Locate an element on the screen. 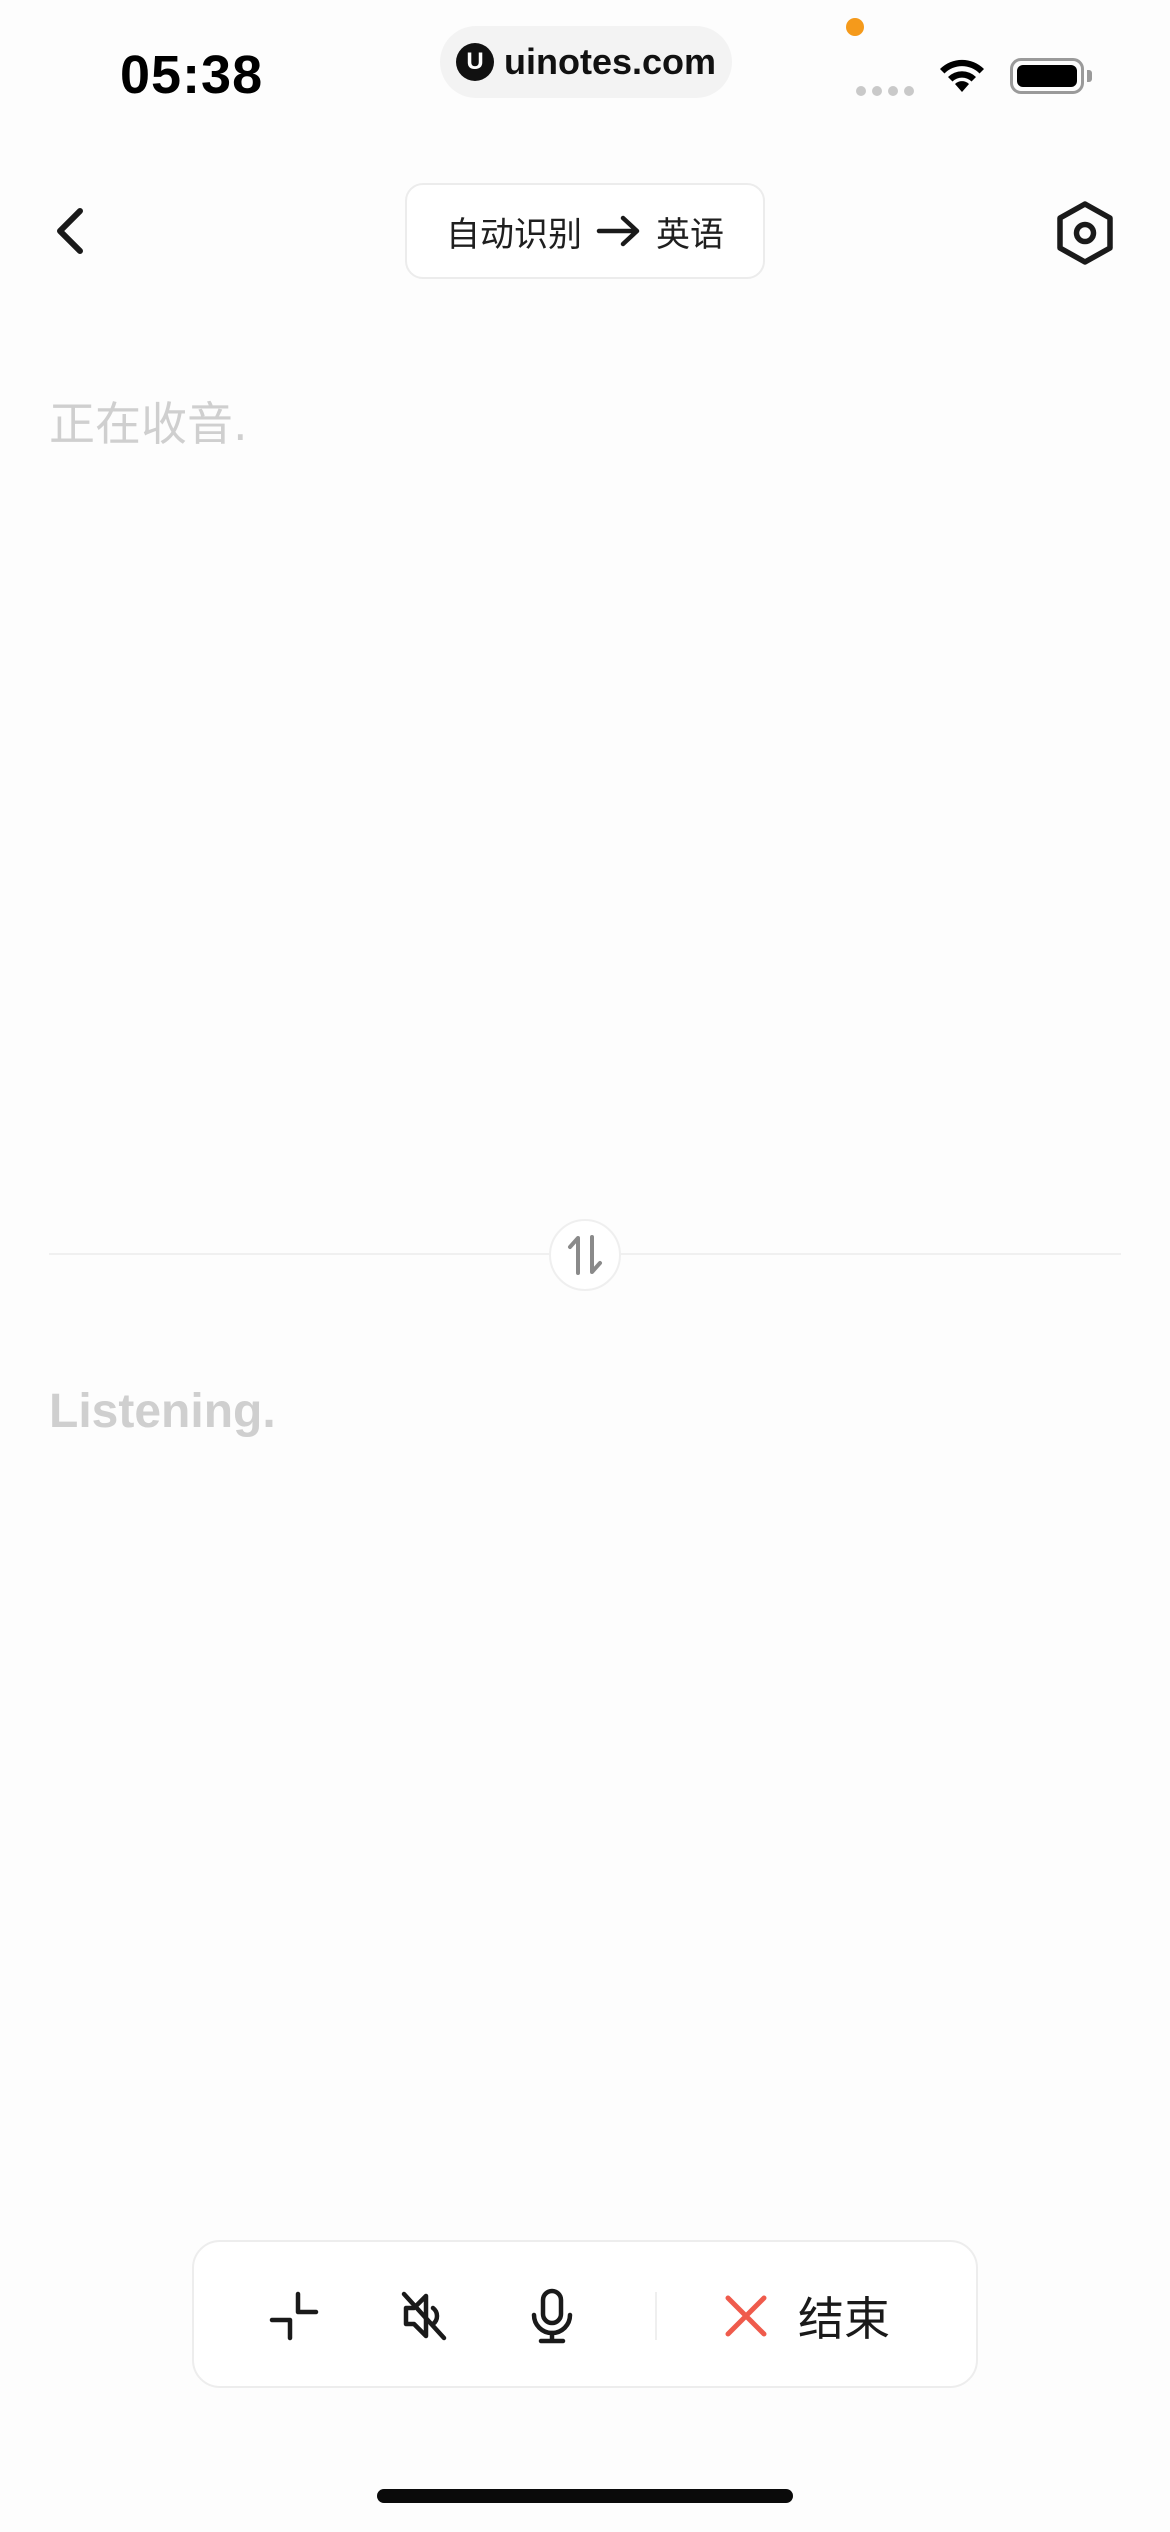 The width and height of the screenshot is (1170, 2532). settings-button is located at coordinates (1085, 233).